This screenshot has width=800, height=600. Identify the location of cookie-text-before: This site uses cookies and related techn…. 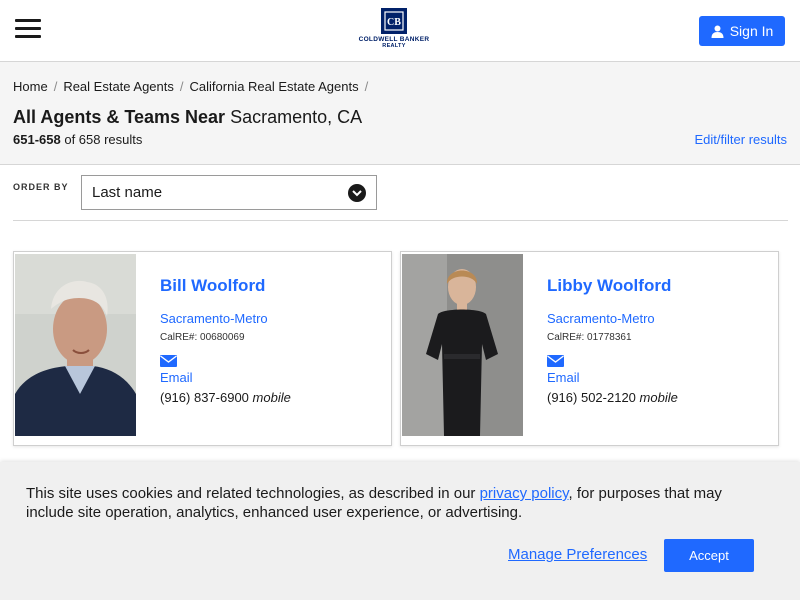
(253, 493).